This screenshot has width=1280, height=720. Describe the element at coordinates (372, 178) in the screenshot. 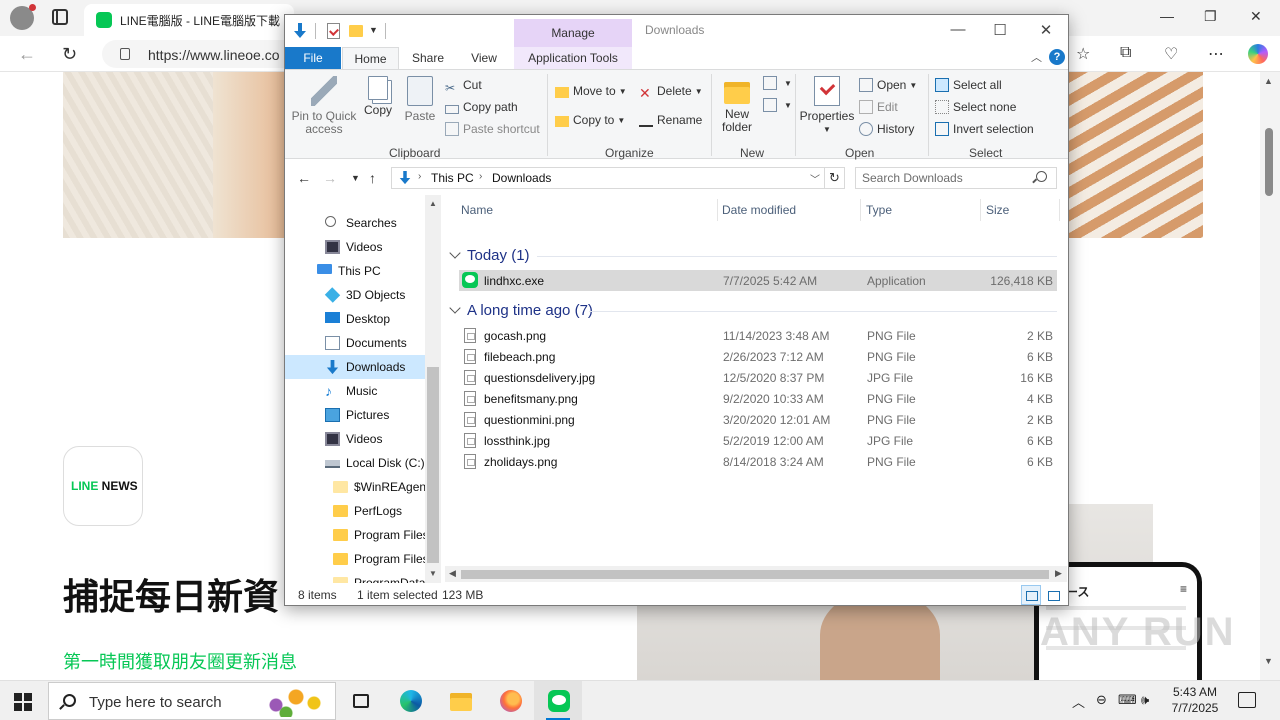

I see `up-arrow-icon: ↑` at that location.